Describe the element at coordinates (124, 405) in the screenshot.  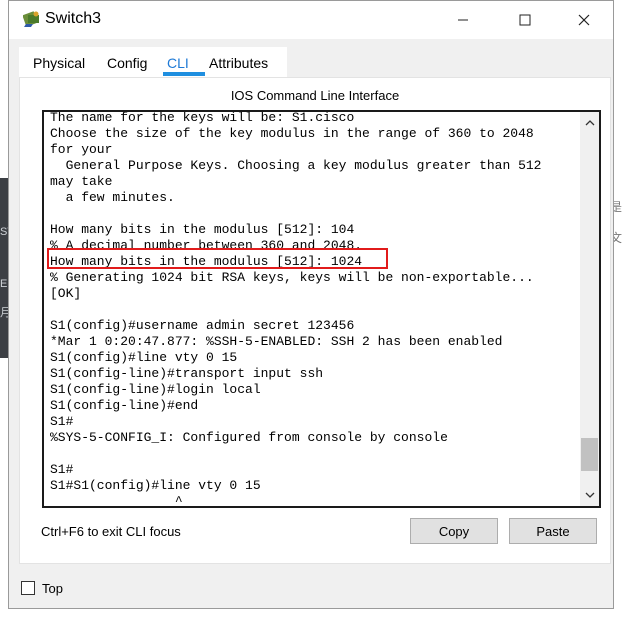
I see `terminal-line: S1(config-line)#end` at that location.